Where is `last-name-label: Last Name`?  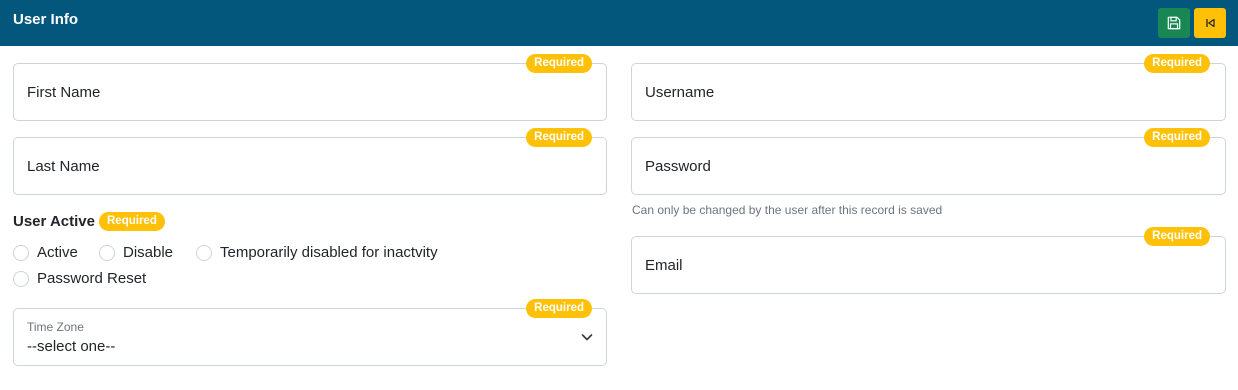 last-name-label: Last Name is located at coordinates (63, 166).